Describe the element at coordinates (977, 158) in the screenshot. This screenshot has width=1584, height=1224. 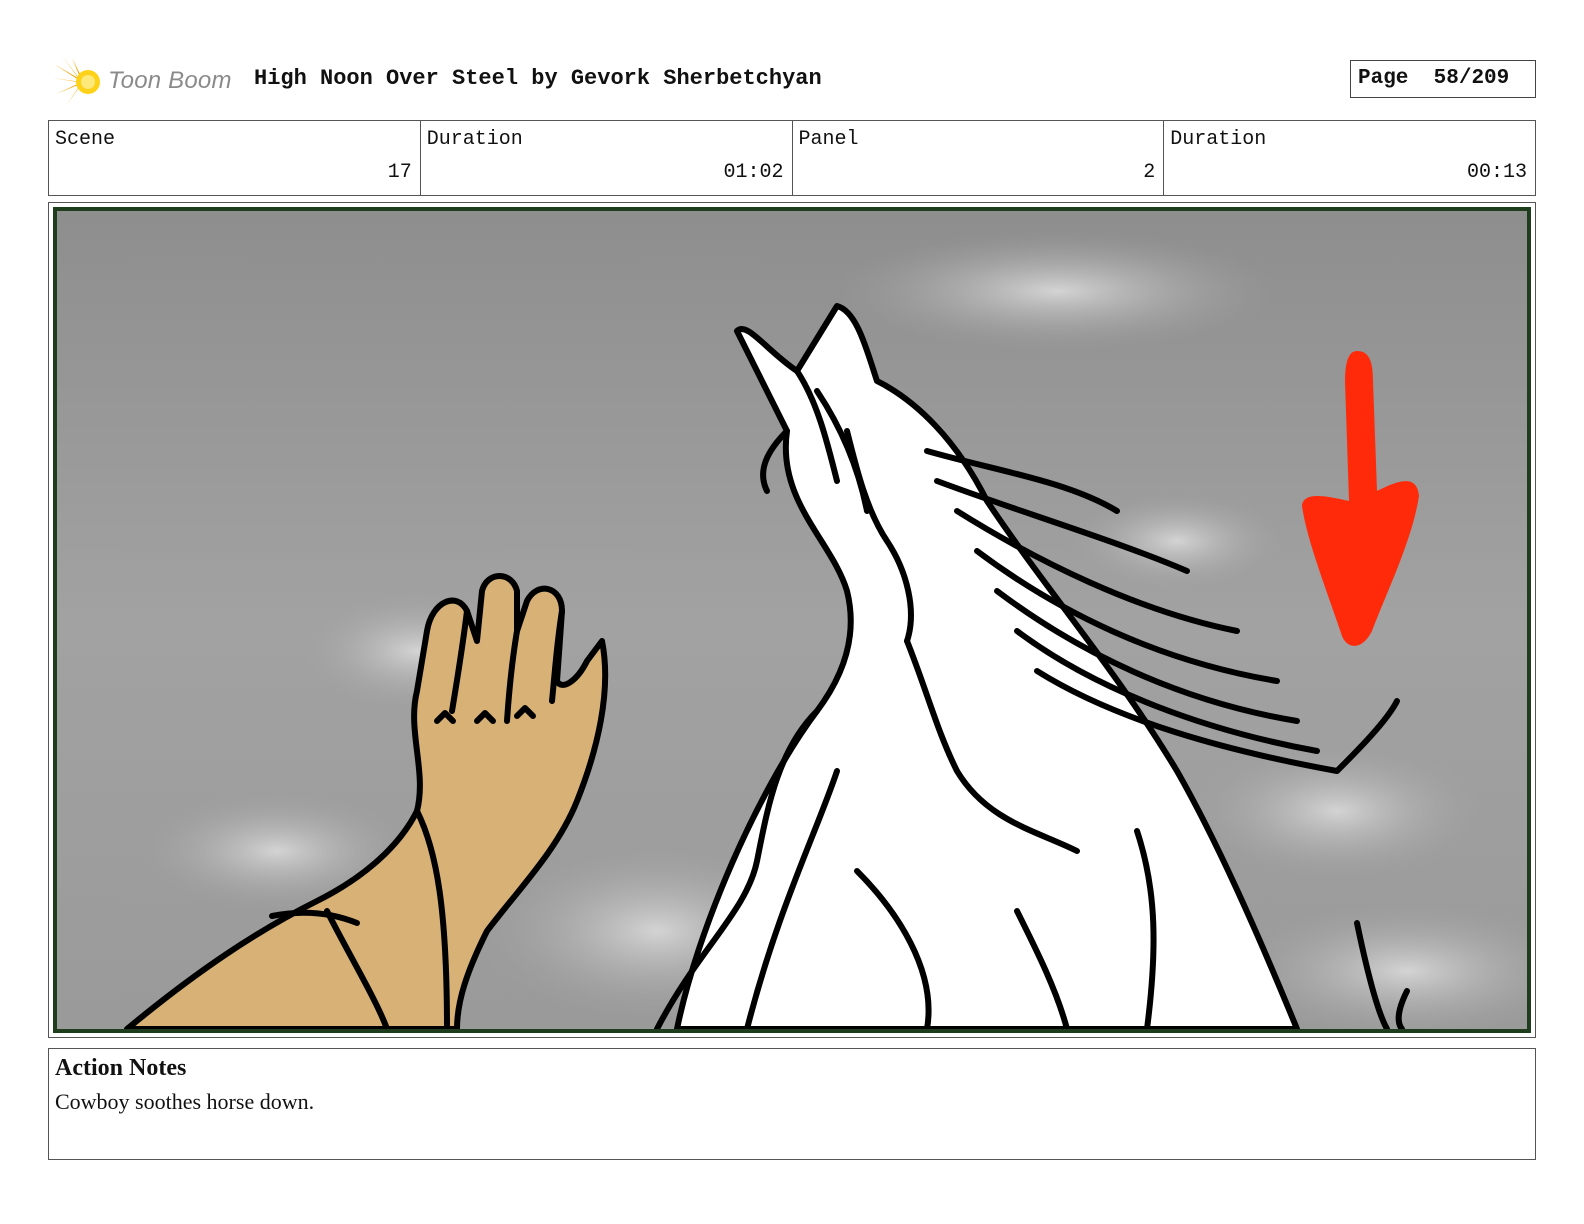
I see `panel-cell: Panel 2` at that location.